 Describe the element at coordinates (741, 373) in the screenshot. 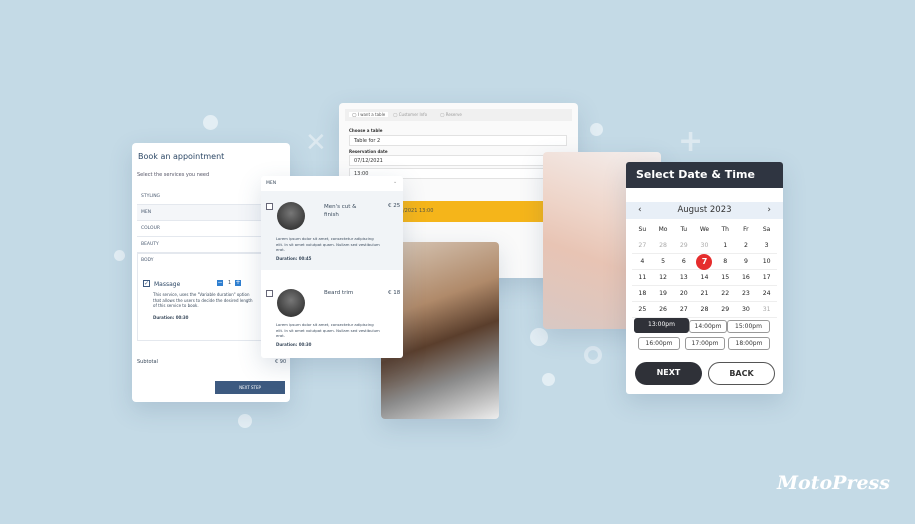

I see `back-button: BACK` at that location.